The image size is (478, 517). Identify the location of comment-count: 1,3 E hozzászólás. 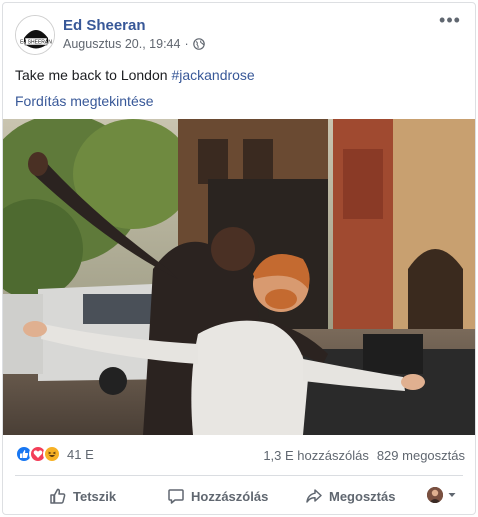
(316, 455).